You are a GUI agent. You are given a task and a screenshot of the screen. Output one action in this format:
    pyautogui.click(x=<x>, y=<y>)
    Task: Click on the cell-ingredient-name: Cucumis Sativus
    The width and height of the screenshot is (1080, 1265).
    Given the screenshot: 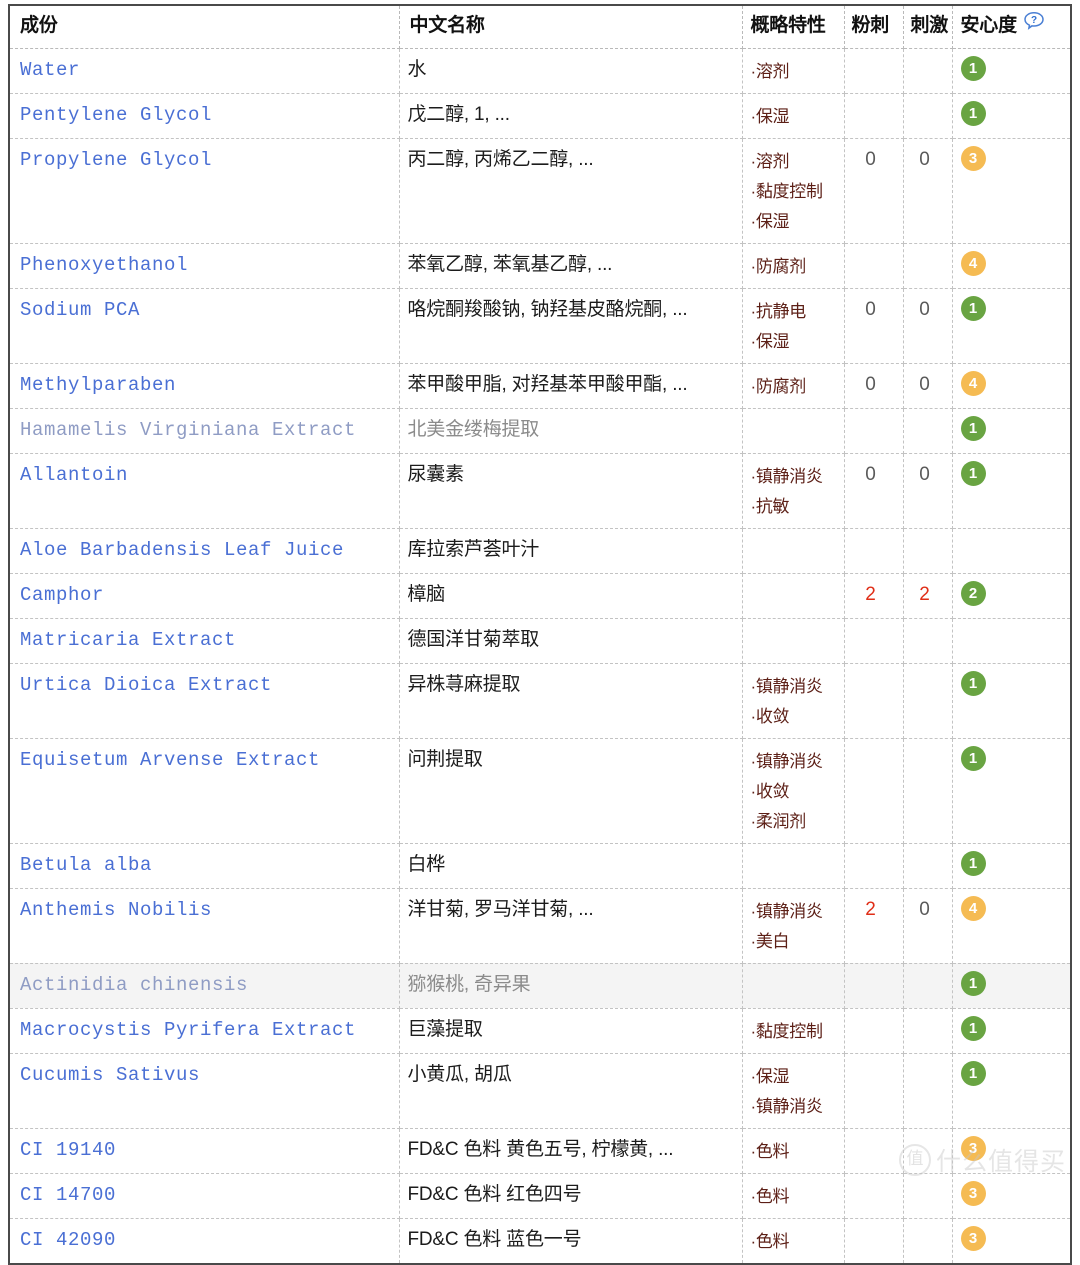 What is the action you would take?
    pyautogui.click(x=205, y=1091)
    